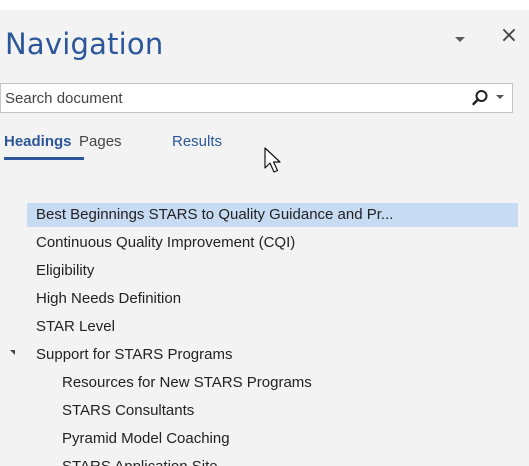 The height and width of the screenshot is (466, 529). I want to click on heading-item: Continuous Quality Improvement (CQI), so click(264, 243).